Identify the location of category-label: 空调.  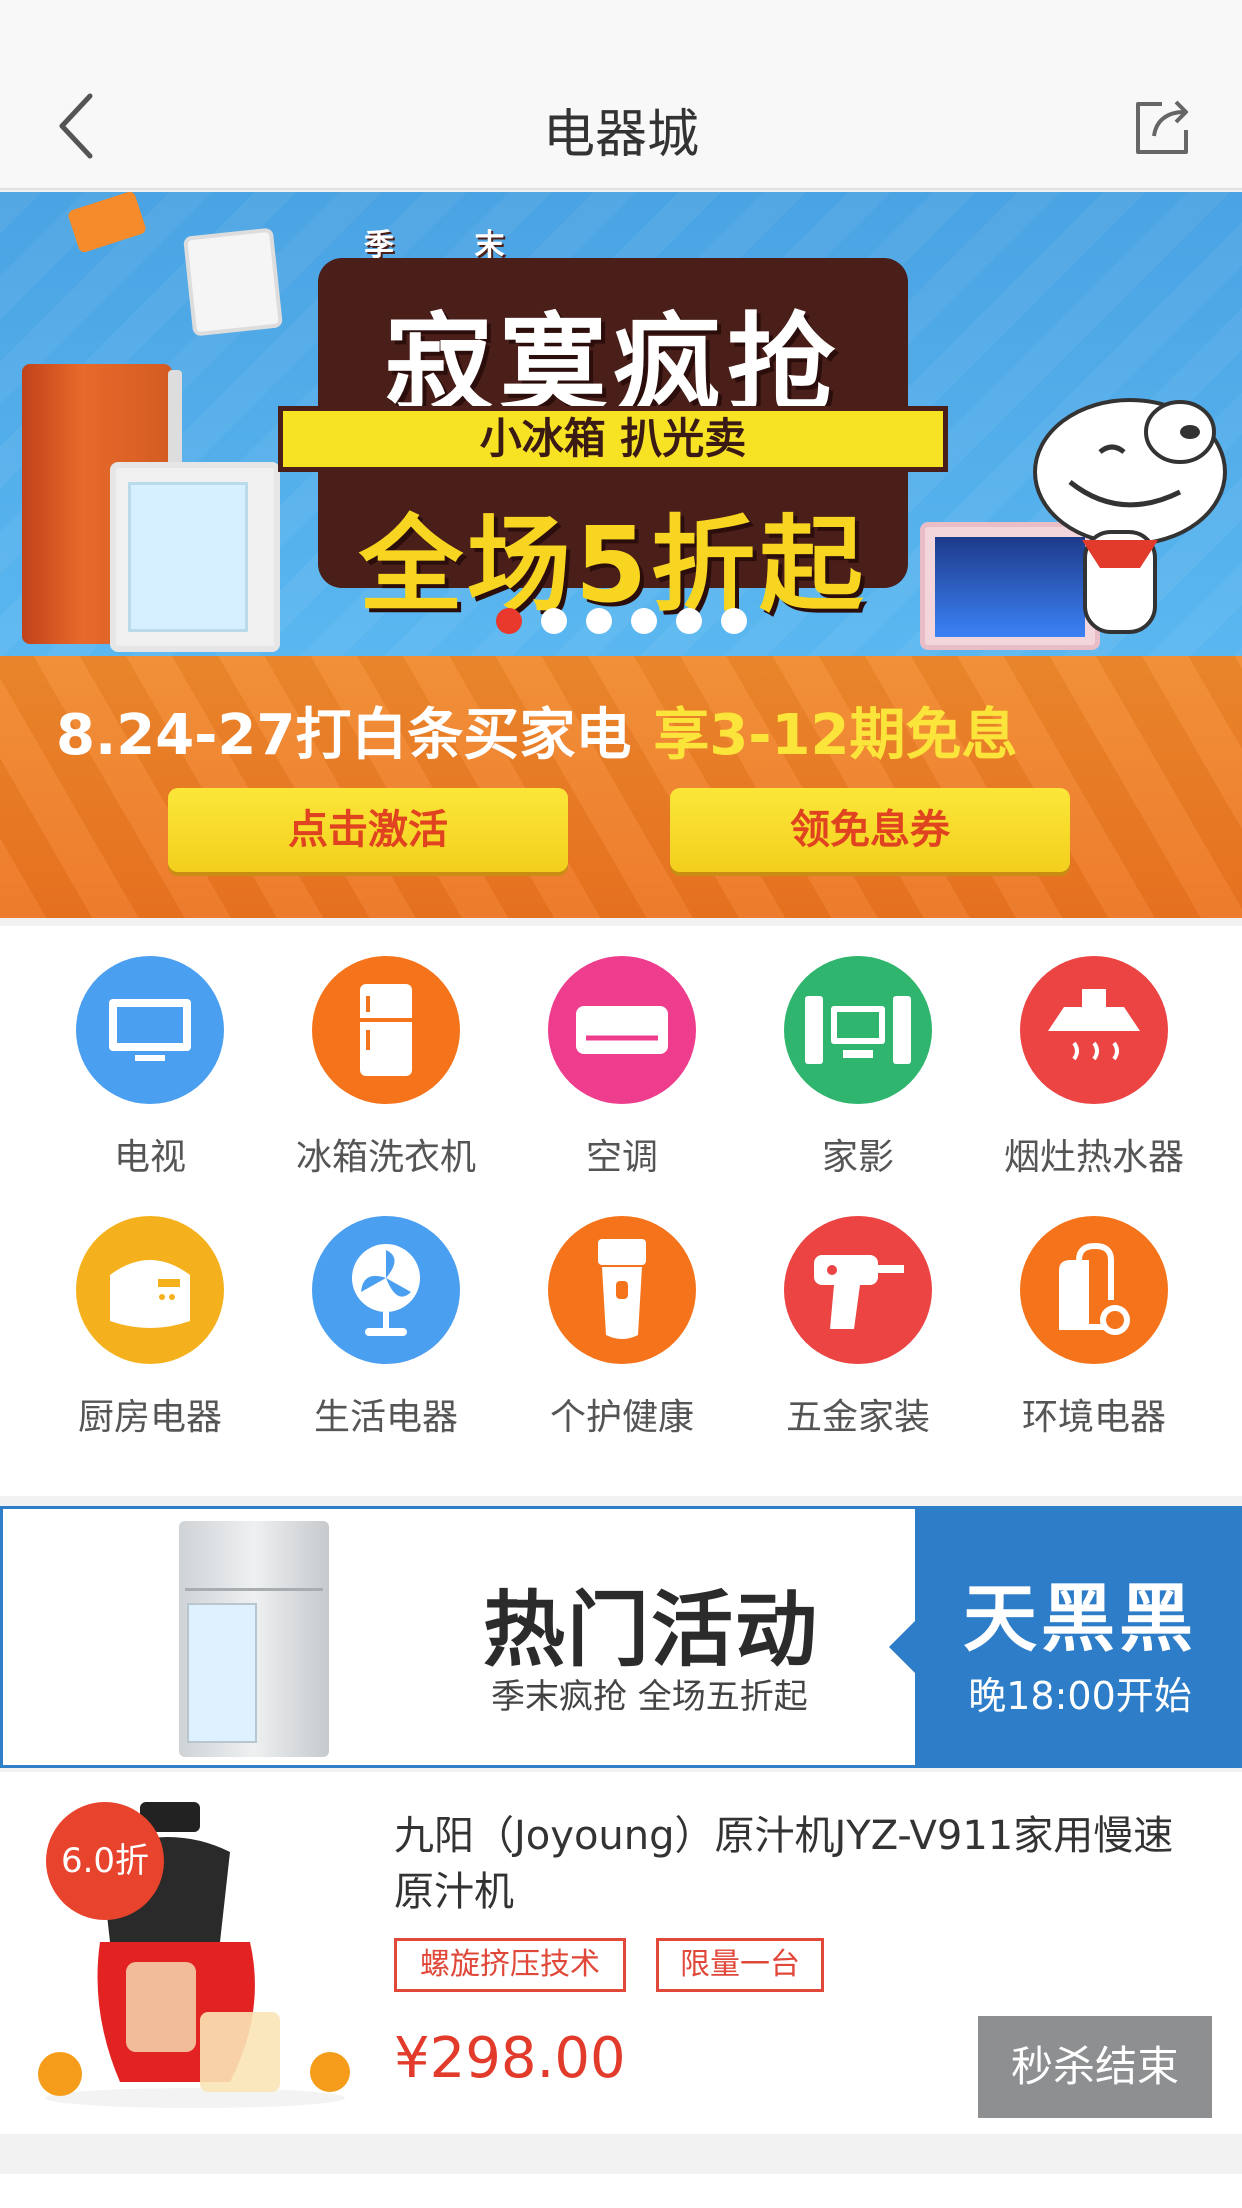
(621, 1157).